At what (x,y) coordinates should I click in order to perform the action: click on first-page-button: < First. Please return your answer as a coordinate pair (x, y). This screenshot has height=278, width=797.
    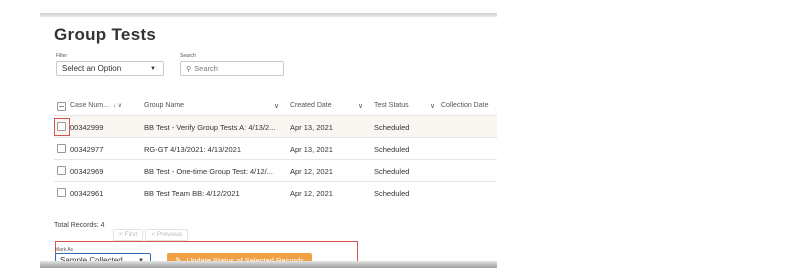
    Looking at the image, I should click on (128, 235).